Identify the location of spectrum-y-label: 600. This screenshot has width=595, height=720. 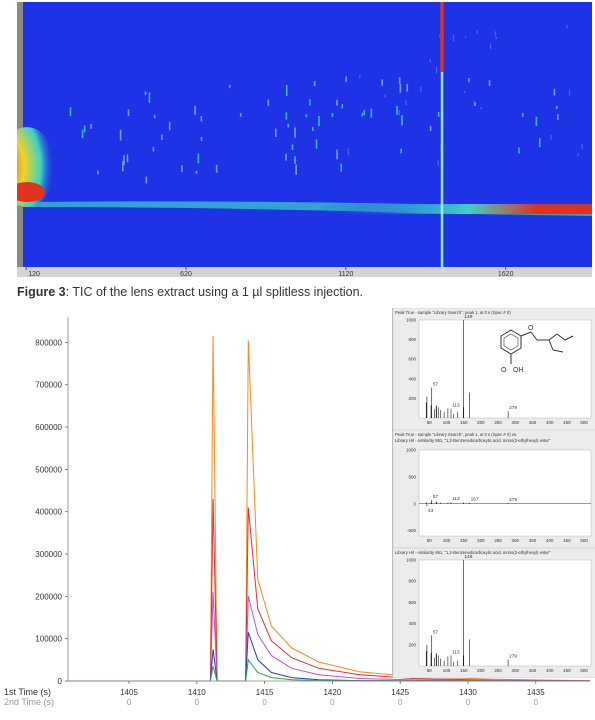
(412, 359).